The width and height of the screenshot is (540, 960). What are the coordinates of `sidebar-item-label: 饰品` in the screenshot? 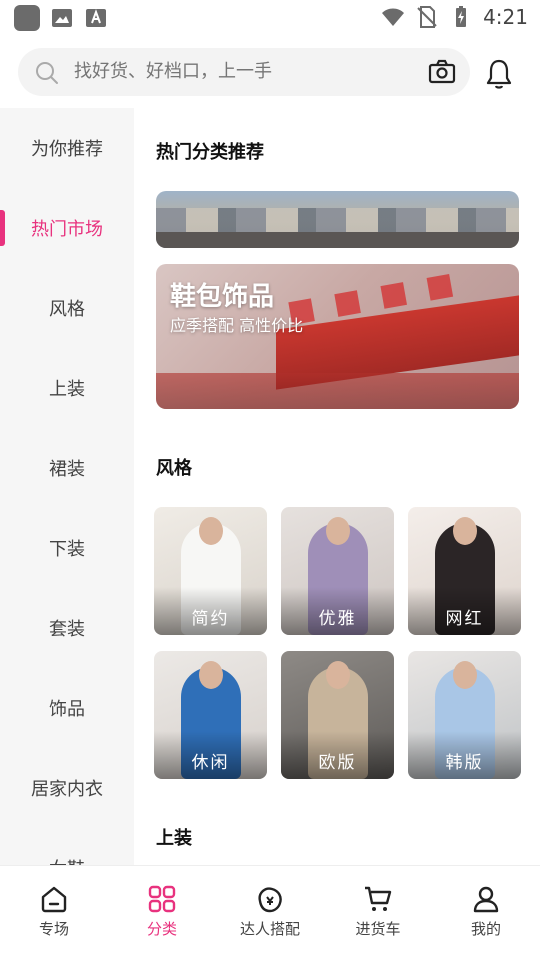 It's located at (67, 709).